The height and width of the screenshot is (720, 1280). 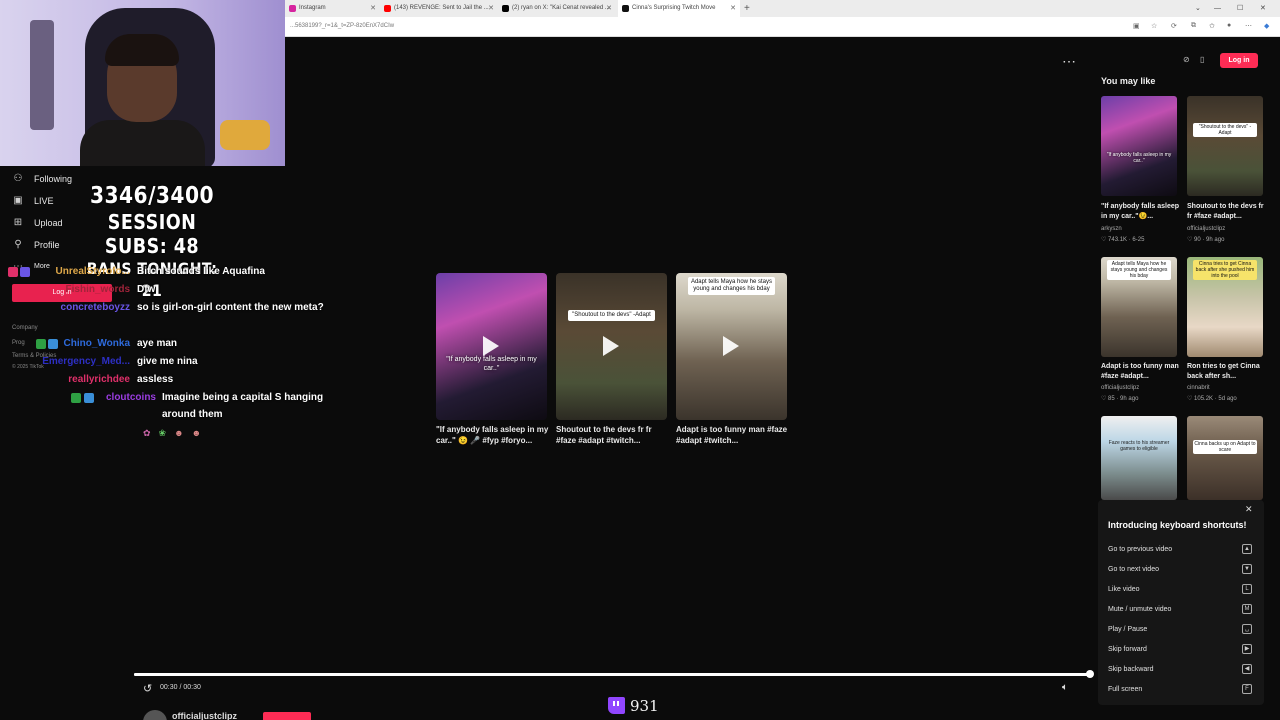 What do you see at coordinates (1183, 669) in the screenshot?
I see `shortcut-row: Skip backward ◀` at bounding box center [1183, 669].